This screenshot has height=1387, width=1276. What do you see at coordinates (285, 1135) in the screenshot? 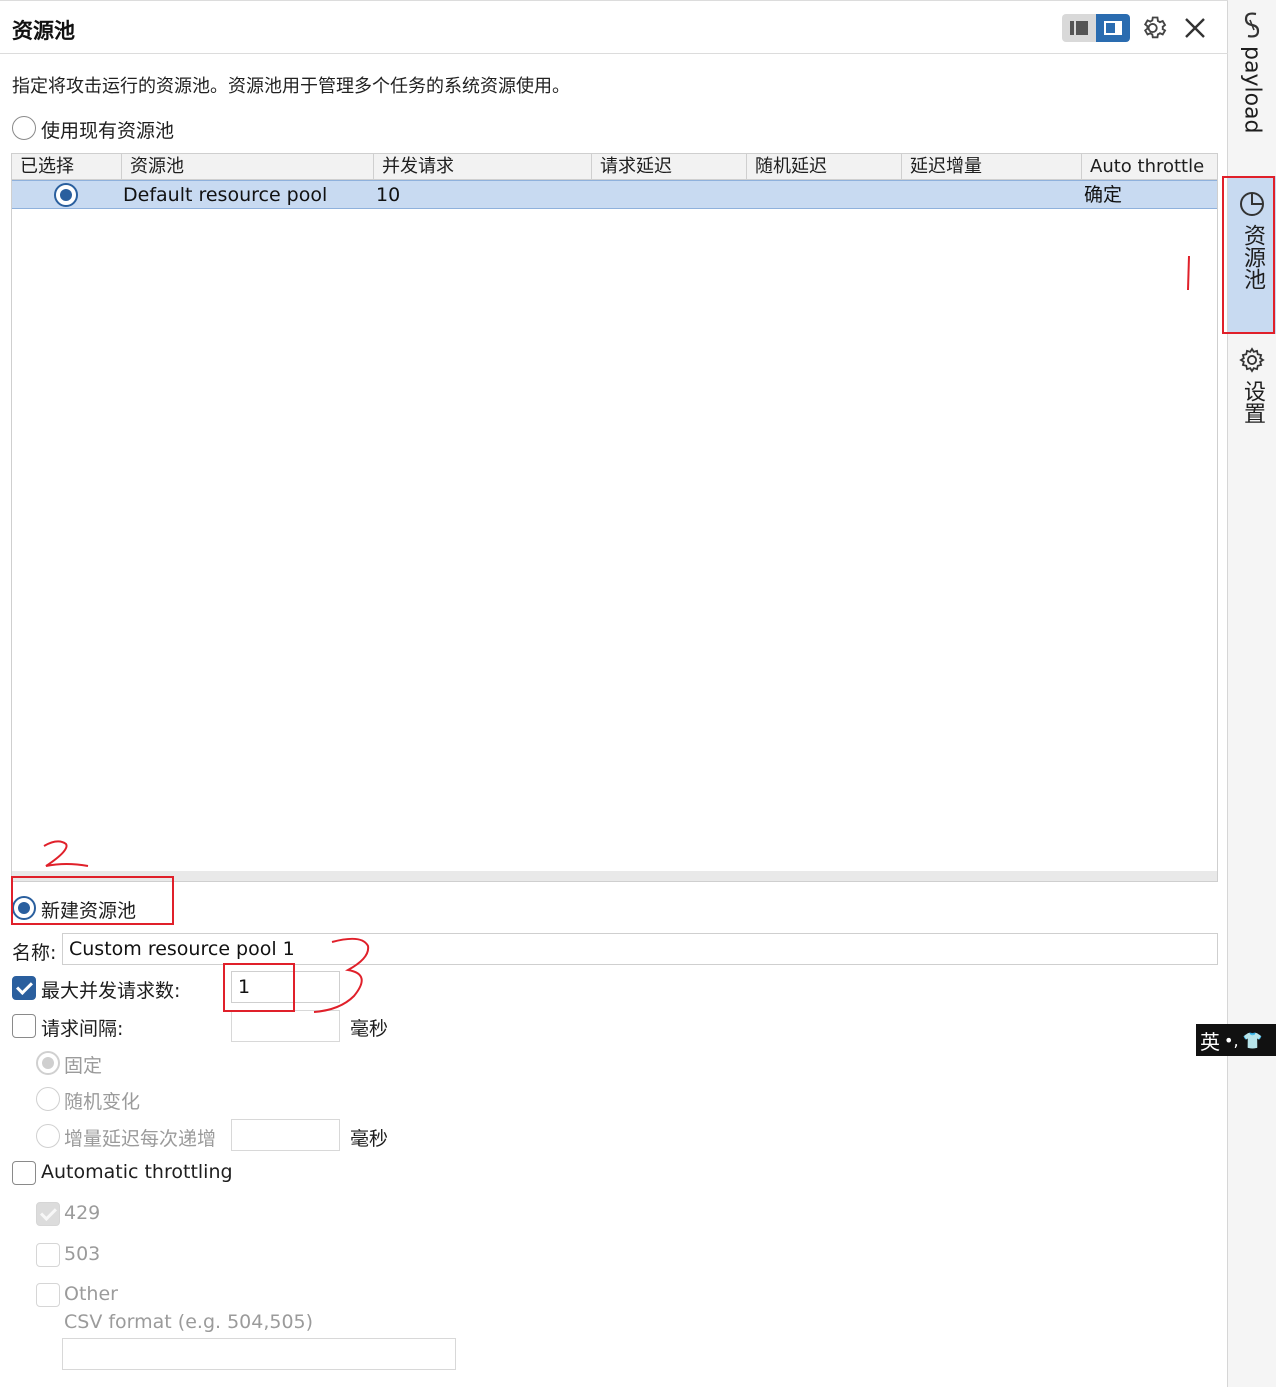
I see `interval-increment-input` at bounding box center [285, 1135].